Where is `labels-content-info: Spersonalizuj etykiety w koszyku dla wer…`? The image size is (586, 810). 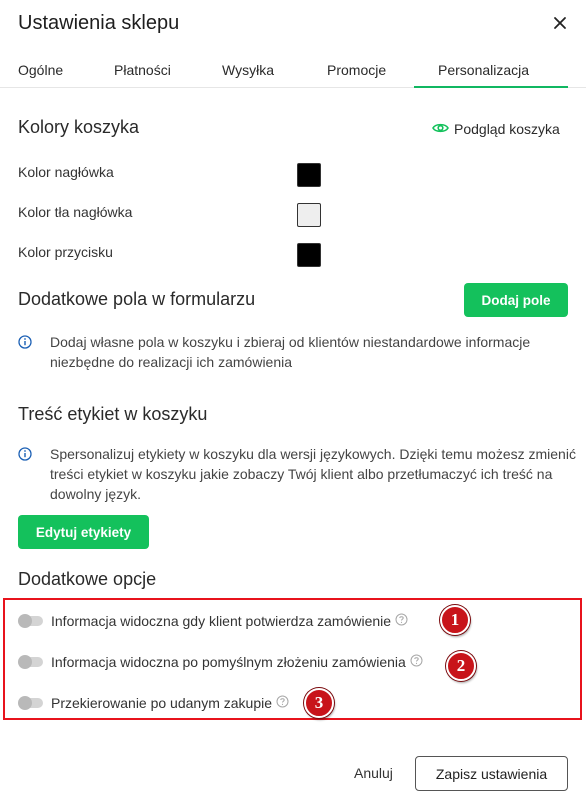 labels-content-info: Spersonalizuj etykiety w koszyku dla wer… is located at coordinates (298, 474).